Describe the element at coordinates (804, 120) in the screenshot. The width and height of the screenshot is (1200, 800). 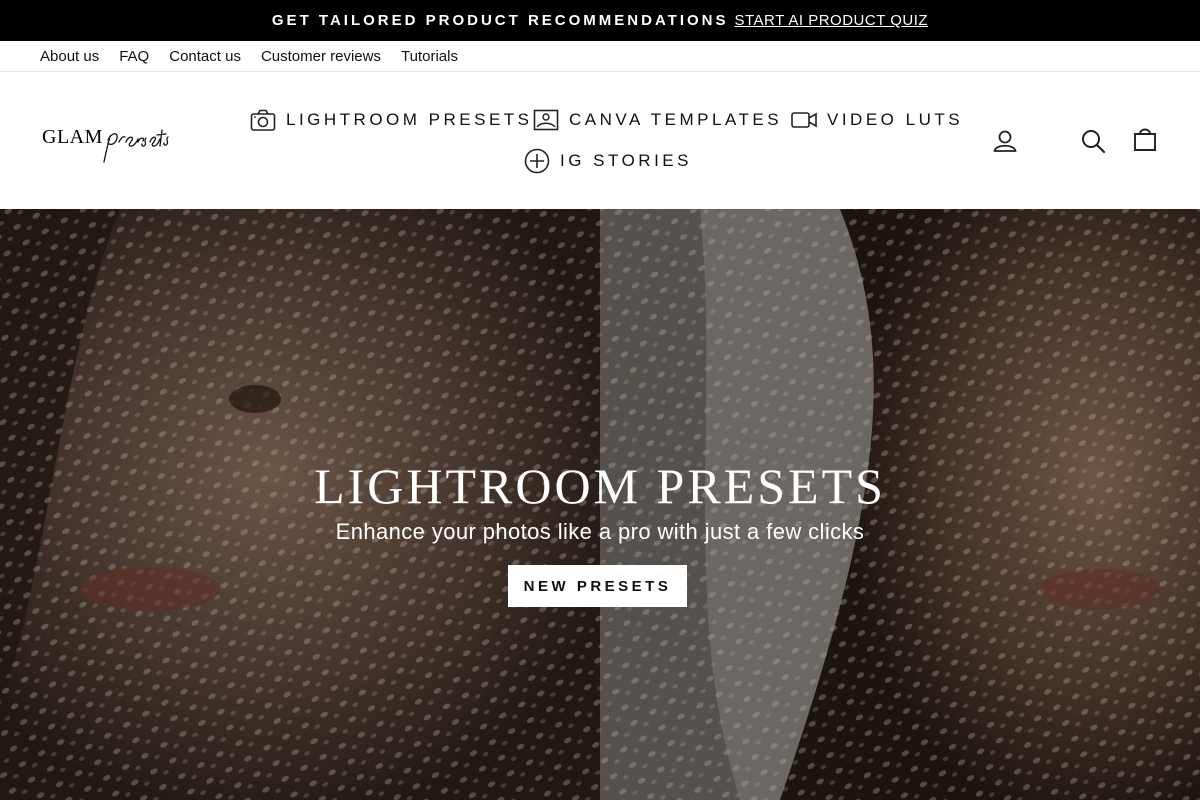
I see `video-camera-icon` at that location.